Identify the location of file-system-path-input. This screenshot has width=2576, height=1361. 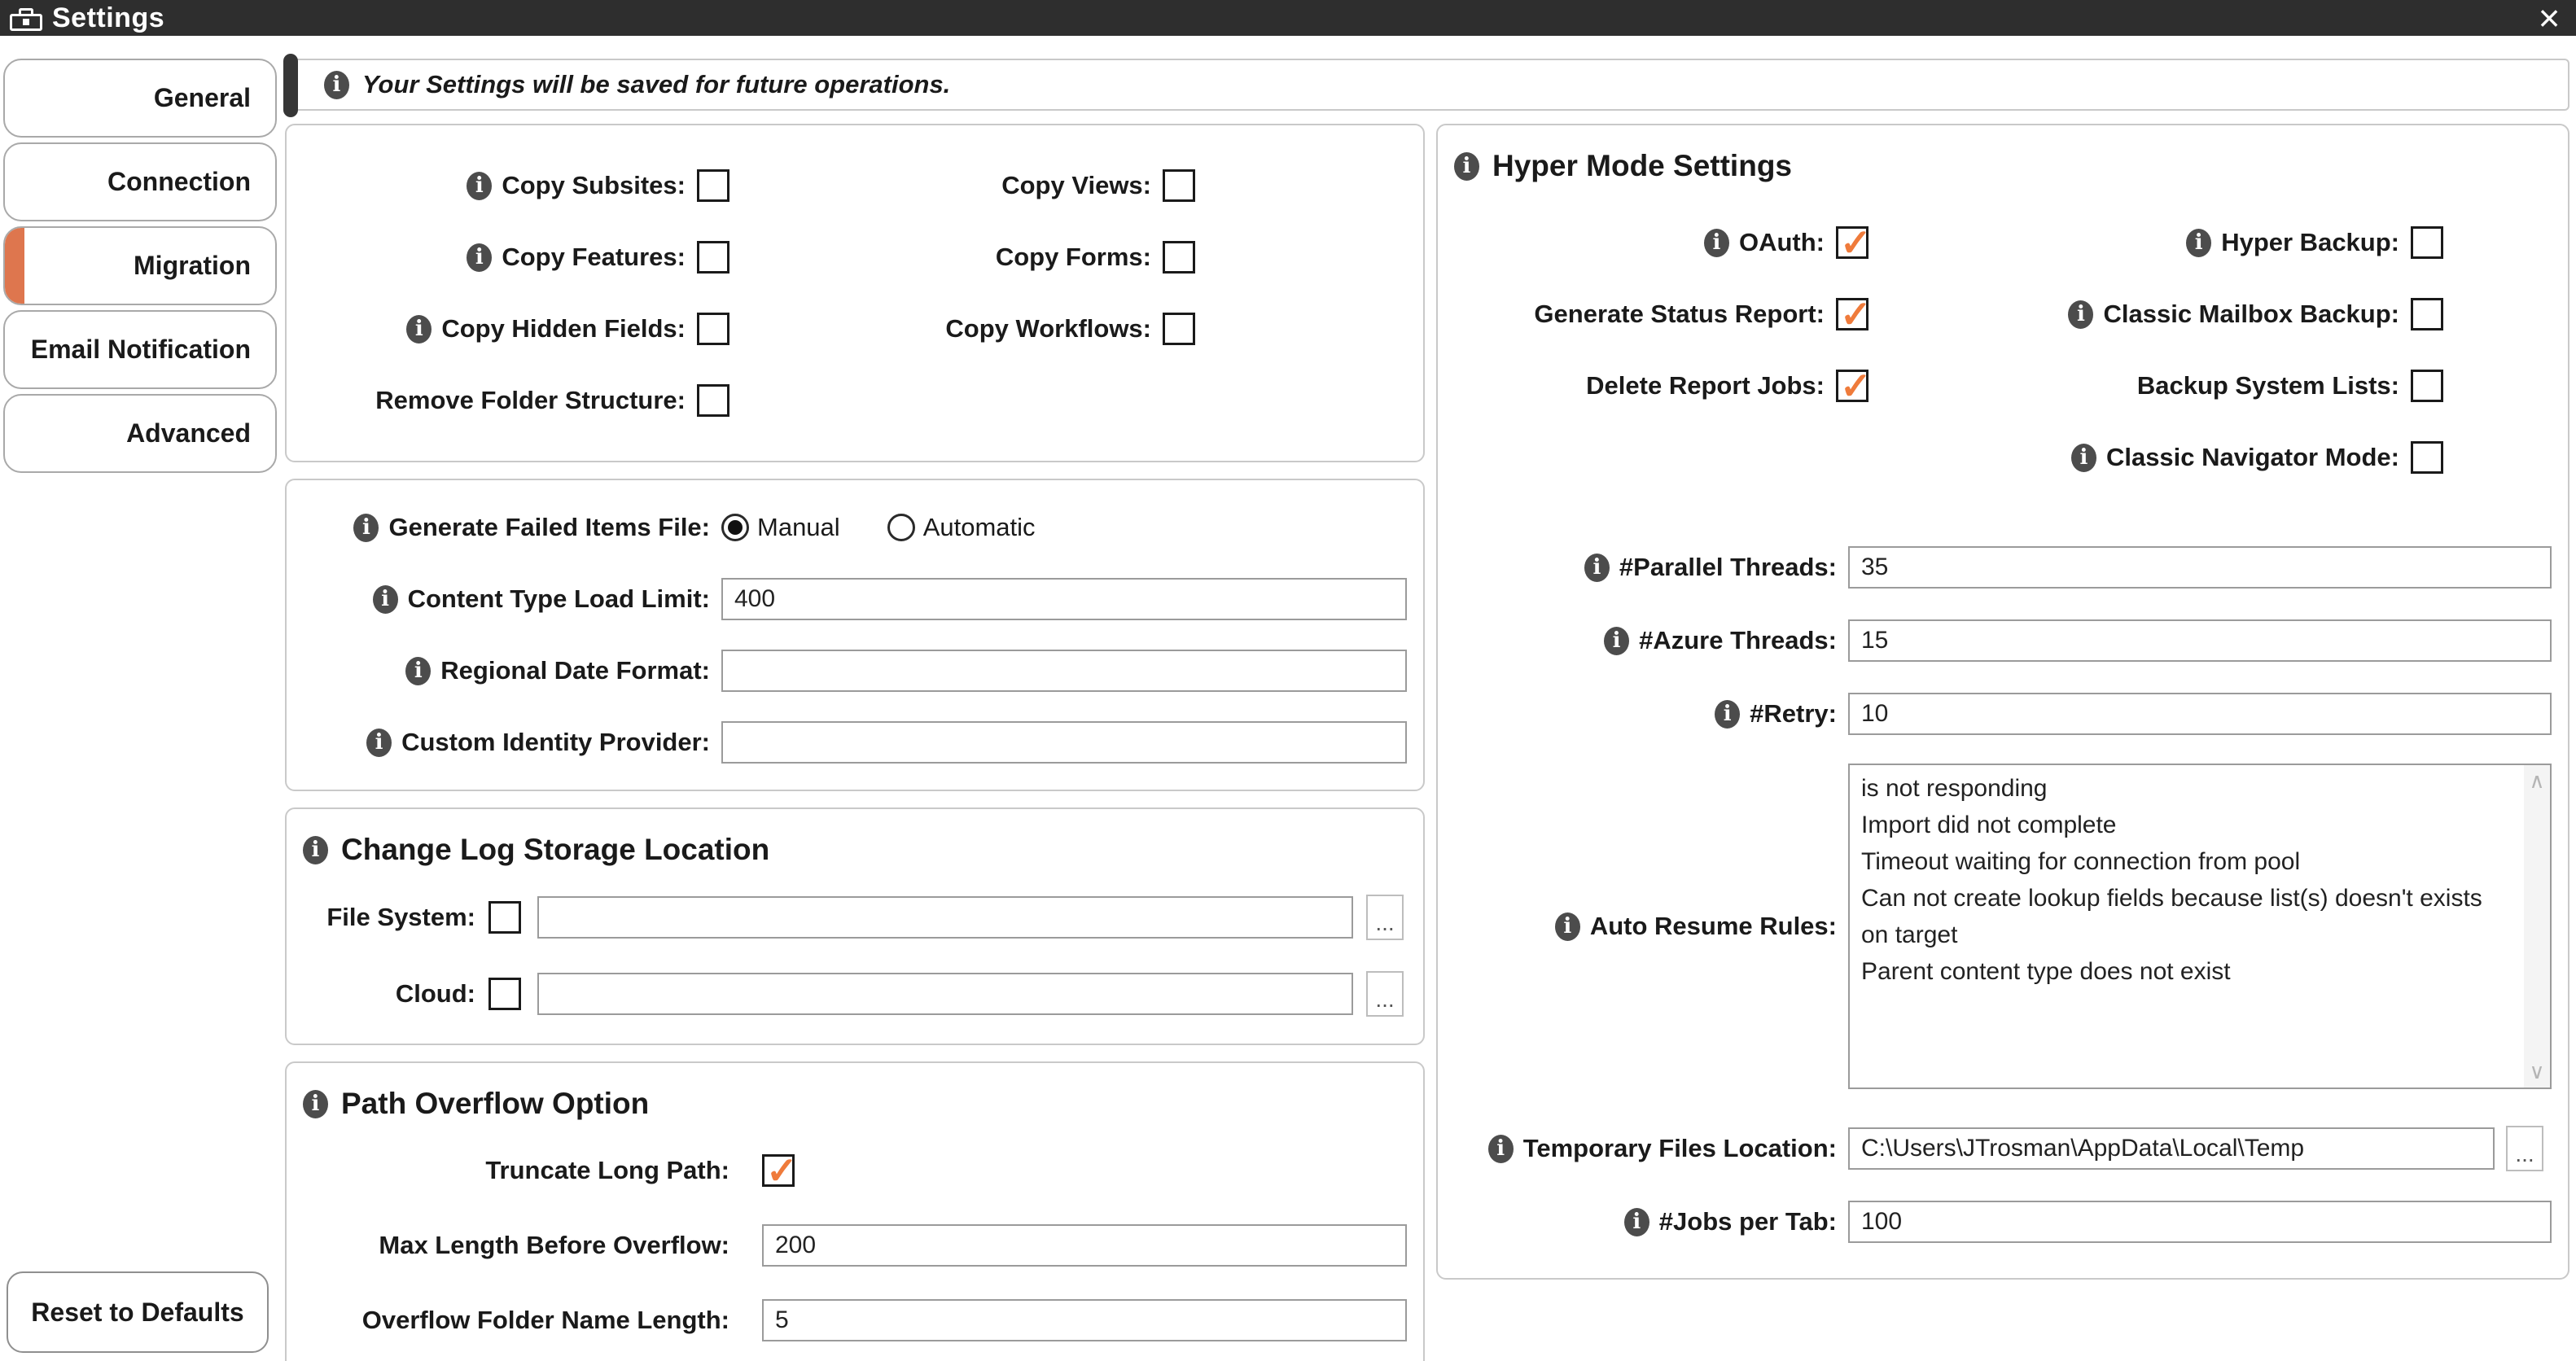
(945, 918).